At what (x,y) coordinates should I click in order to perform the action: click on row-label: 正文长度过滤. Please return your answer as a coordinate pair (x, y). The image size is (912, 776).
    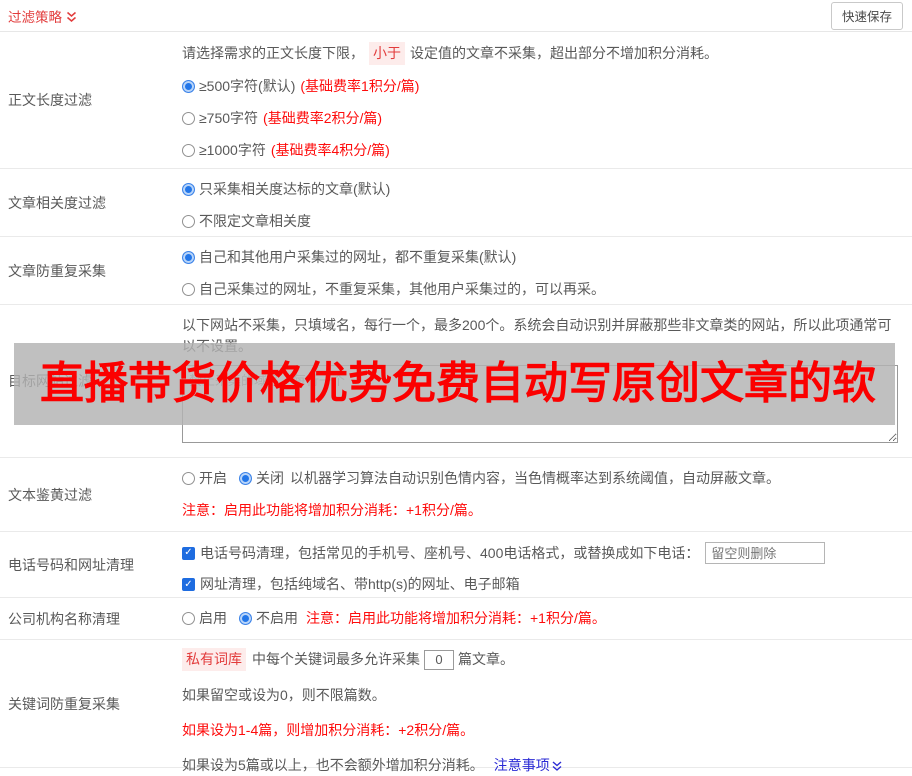
    Looking at the image, I should click on (50, 100).